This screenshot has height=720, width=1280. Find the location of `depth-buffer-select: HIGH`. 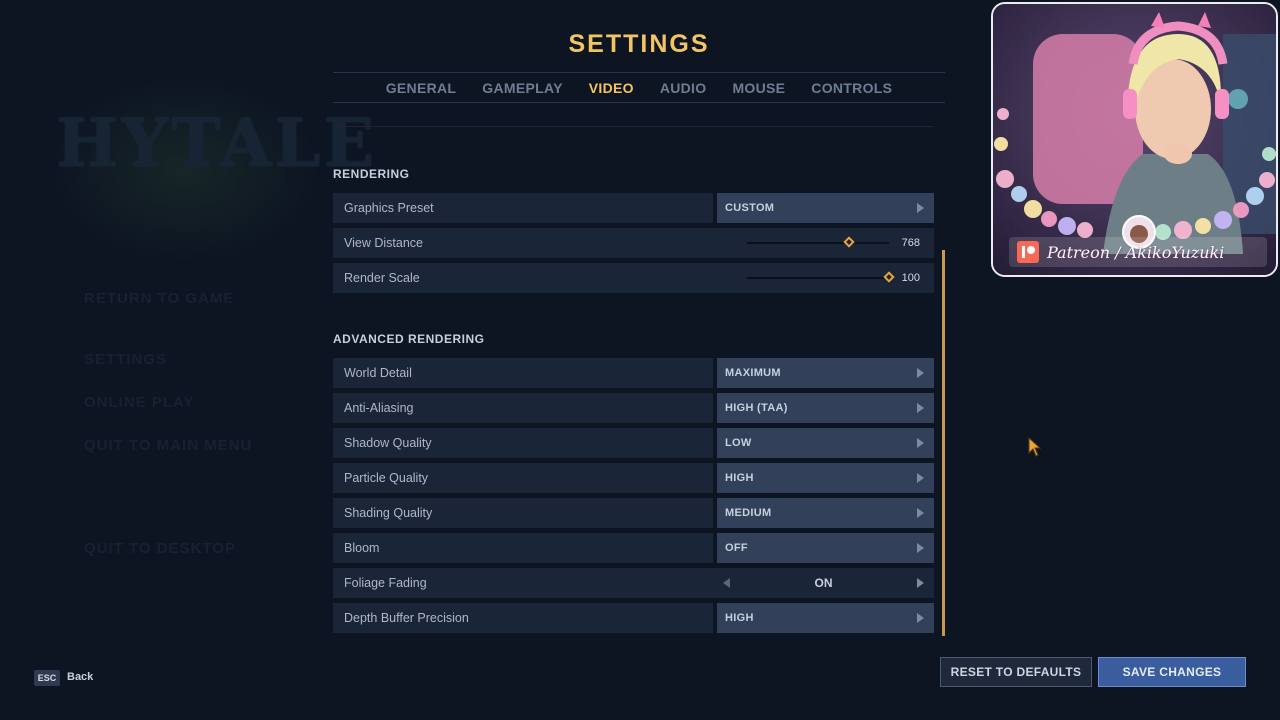

depth-buffer-select: HIGH is located at coordinates (823, 618).